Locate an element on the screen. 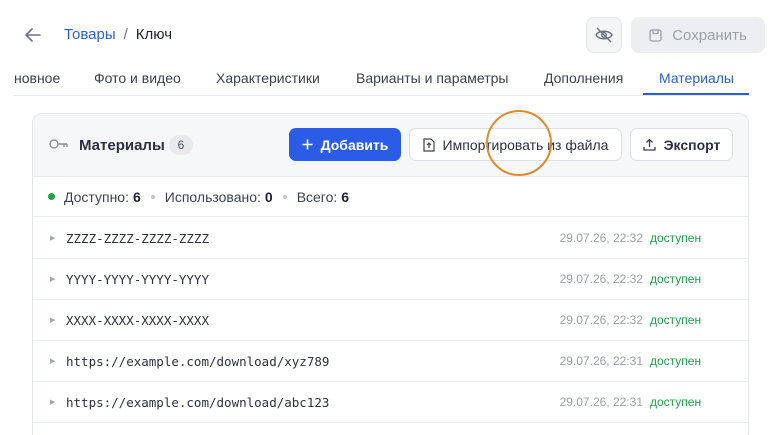 The width and height of the screenshot is (780, 435). visibility-toggle-button is located at coordinates (604, 35).